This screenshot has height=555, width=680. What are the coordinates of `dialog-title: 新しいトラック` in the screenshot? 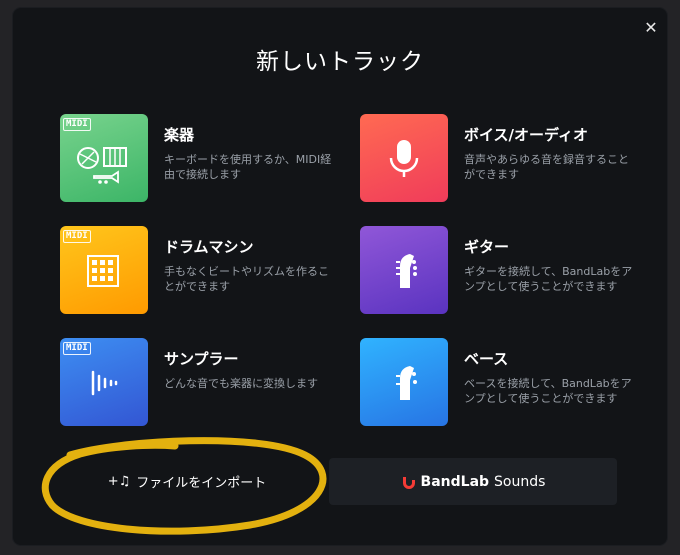 It's located at (340, 62).